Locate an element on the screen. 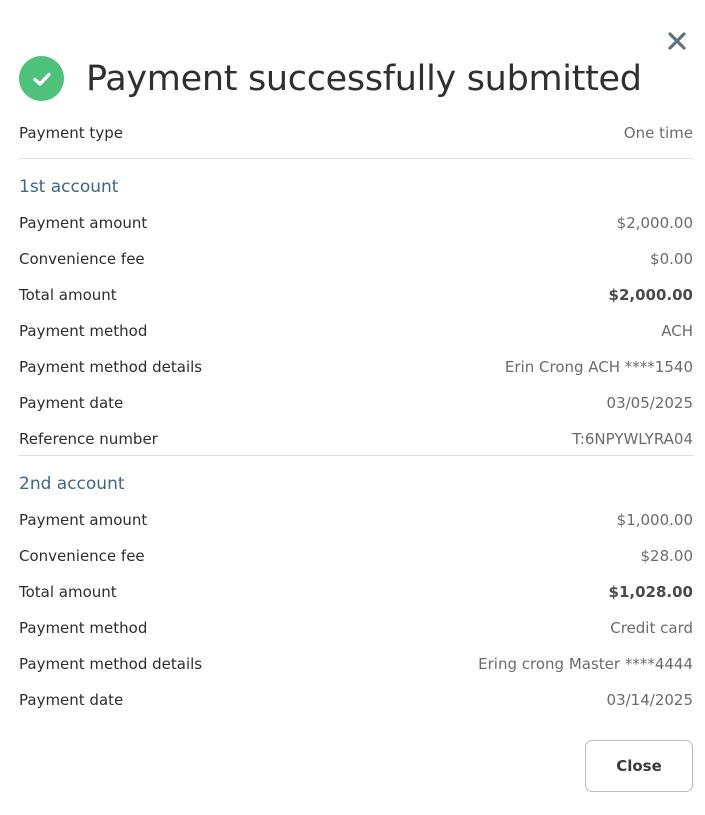  row-value: $1,028.00 is located at coordinates (650, 592).